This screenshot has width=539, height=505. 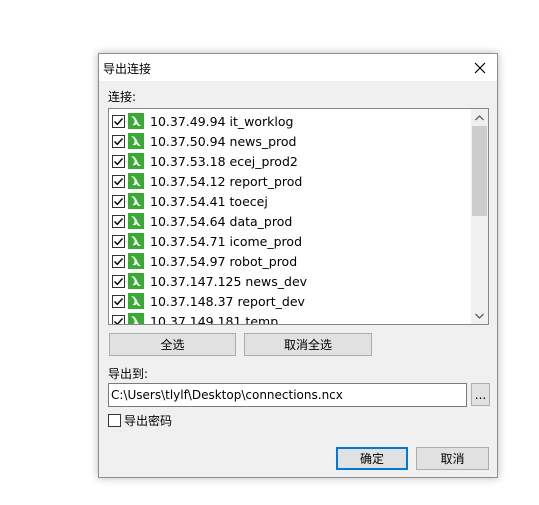 I want to click on connection-name: 10.37.49.94 it_worklog, so click(x=222, y=121).